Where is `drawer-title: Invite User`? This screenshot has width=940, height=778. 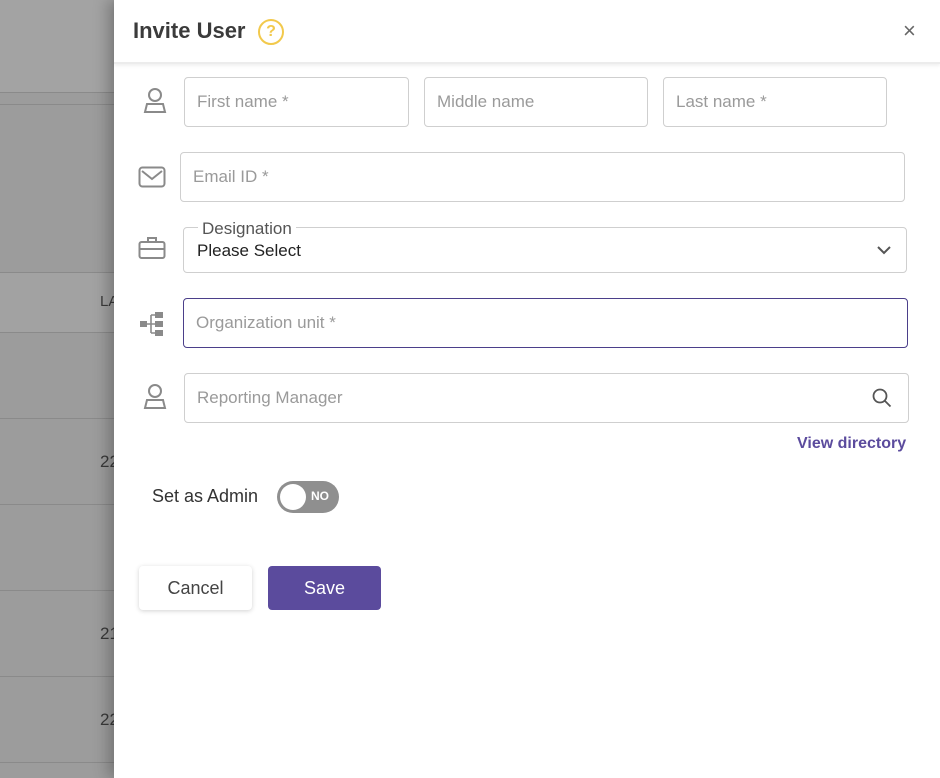
drawer-title: Invite User is located at coordinates (189, 30).